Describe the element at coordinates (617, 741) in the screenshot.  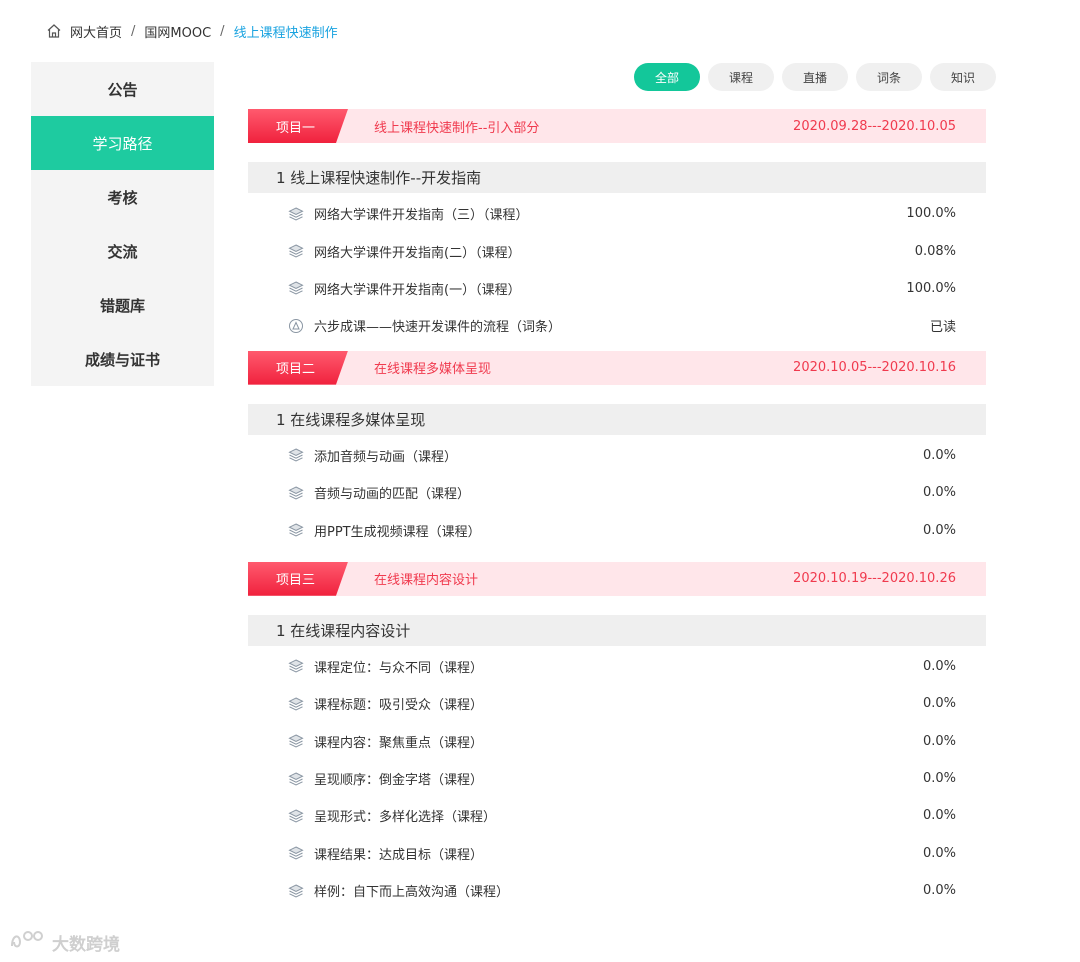
I see `list-item: 课程内容：聚焦重点（课程） 0.0%` at that location.